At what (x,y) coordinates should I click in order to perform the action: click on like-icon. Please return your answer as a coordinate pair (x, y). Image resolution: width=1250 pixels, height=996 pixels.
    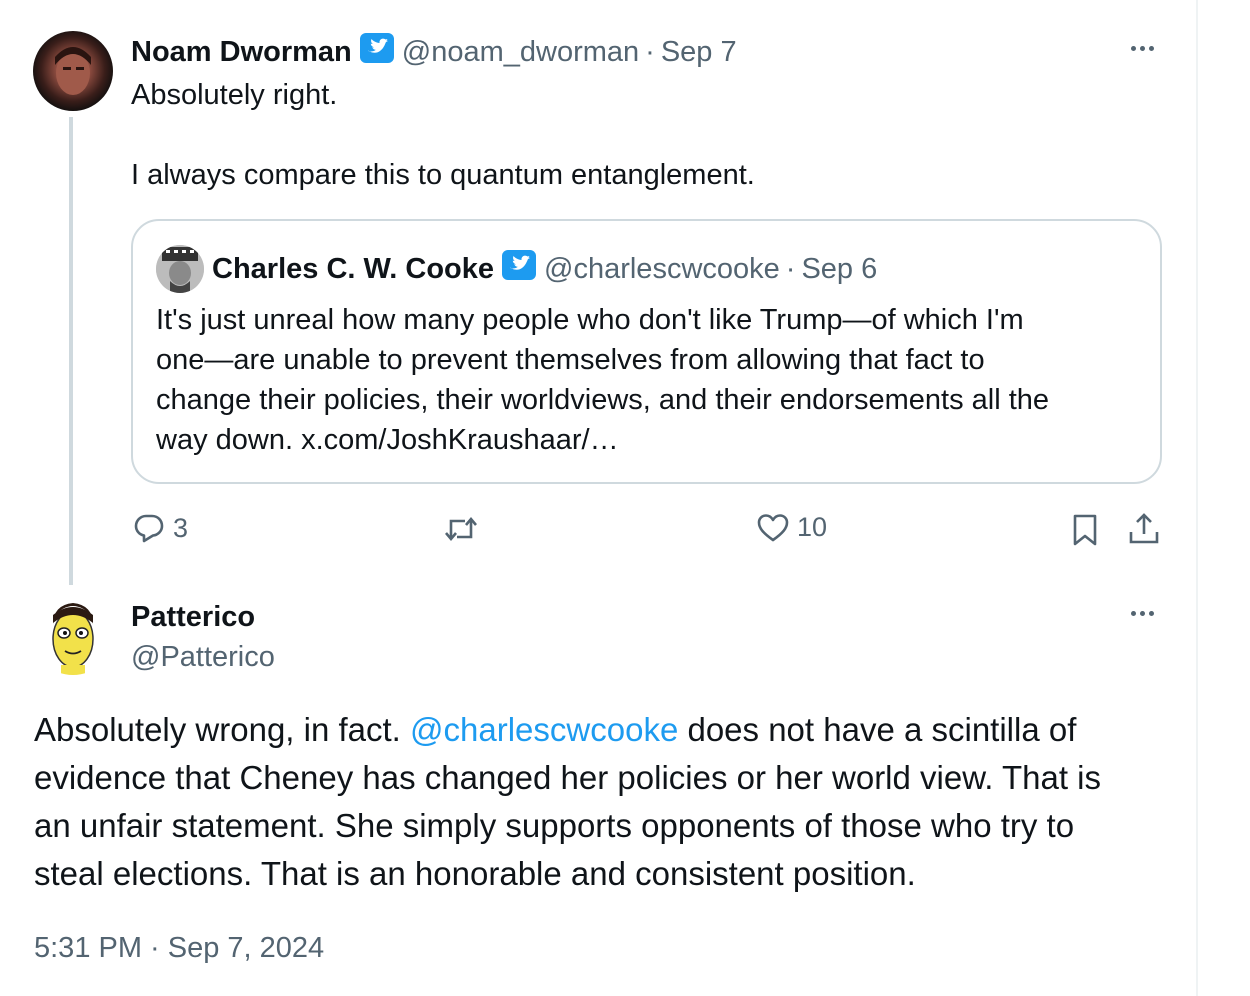
    Looking at the image, I should click on (773, 527).